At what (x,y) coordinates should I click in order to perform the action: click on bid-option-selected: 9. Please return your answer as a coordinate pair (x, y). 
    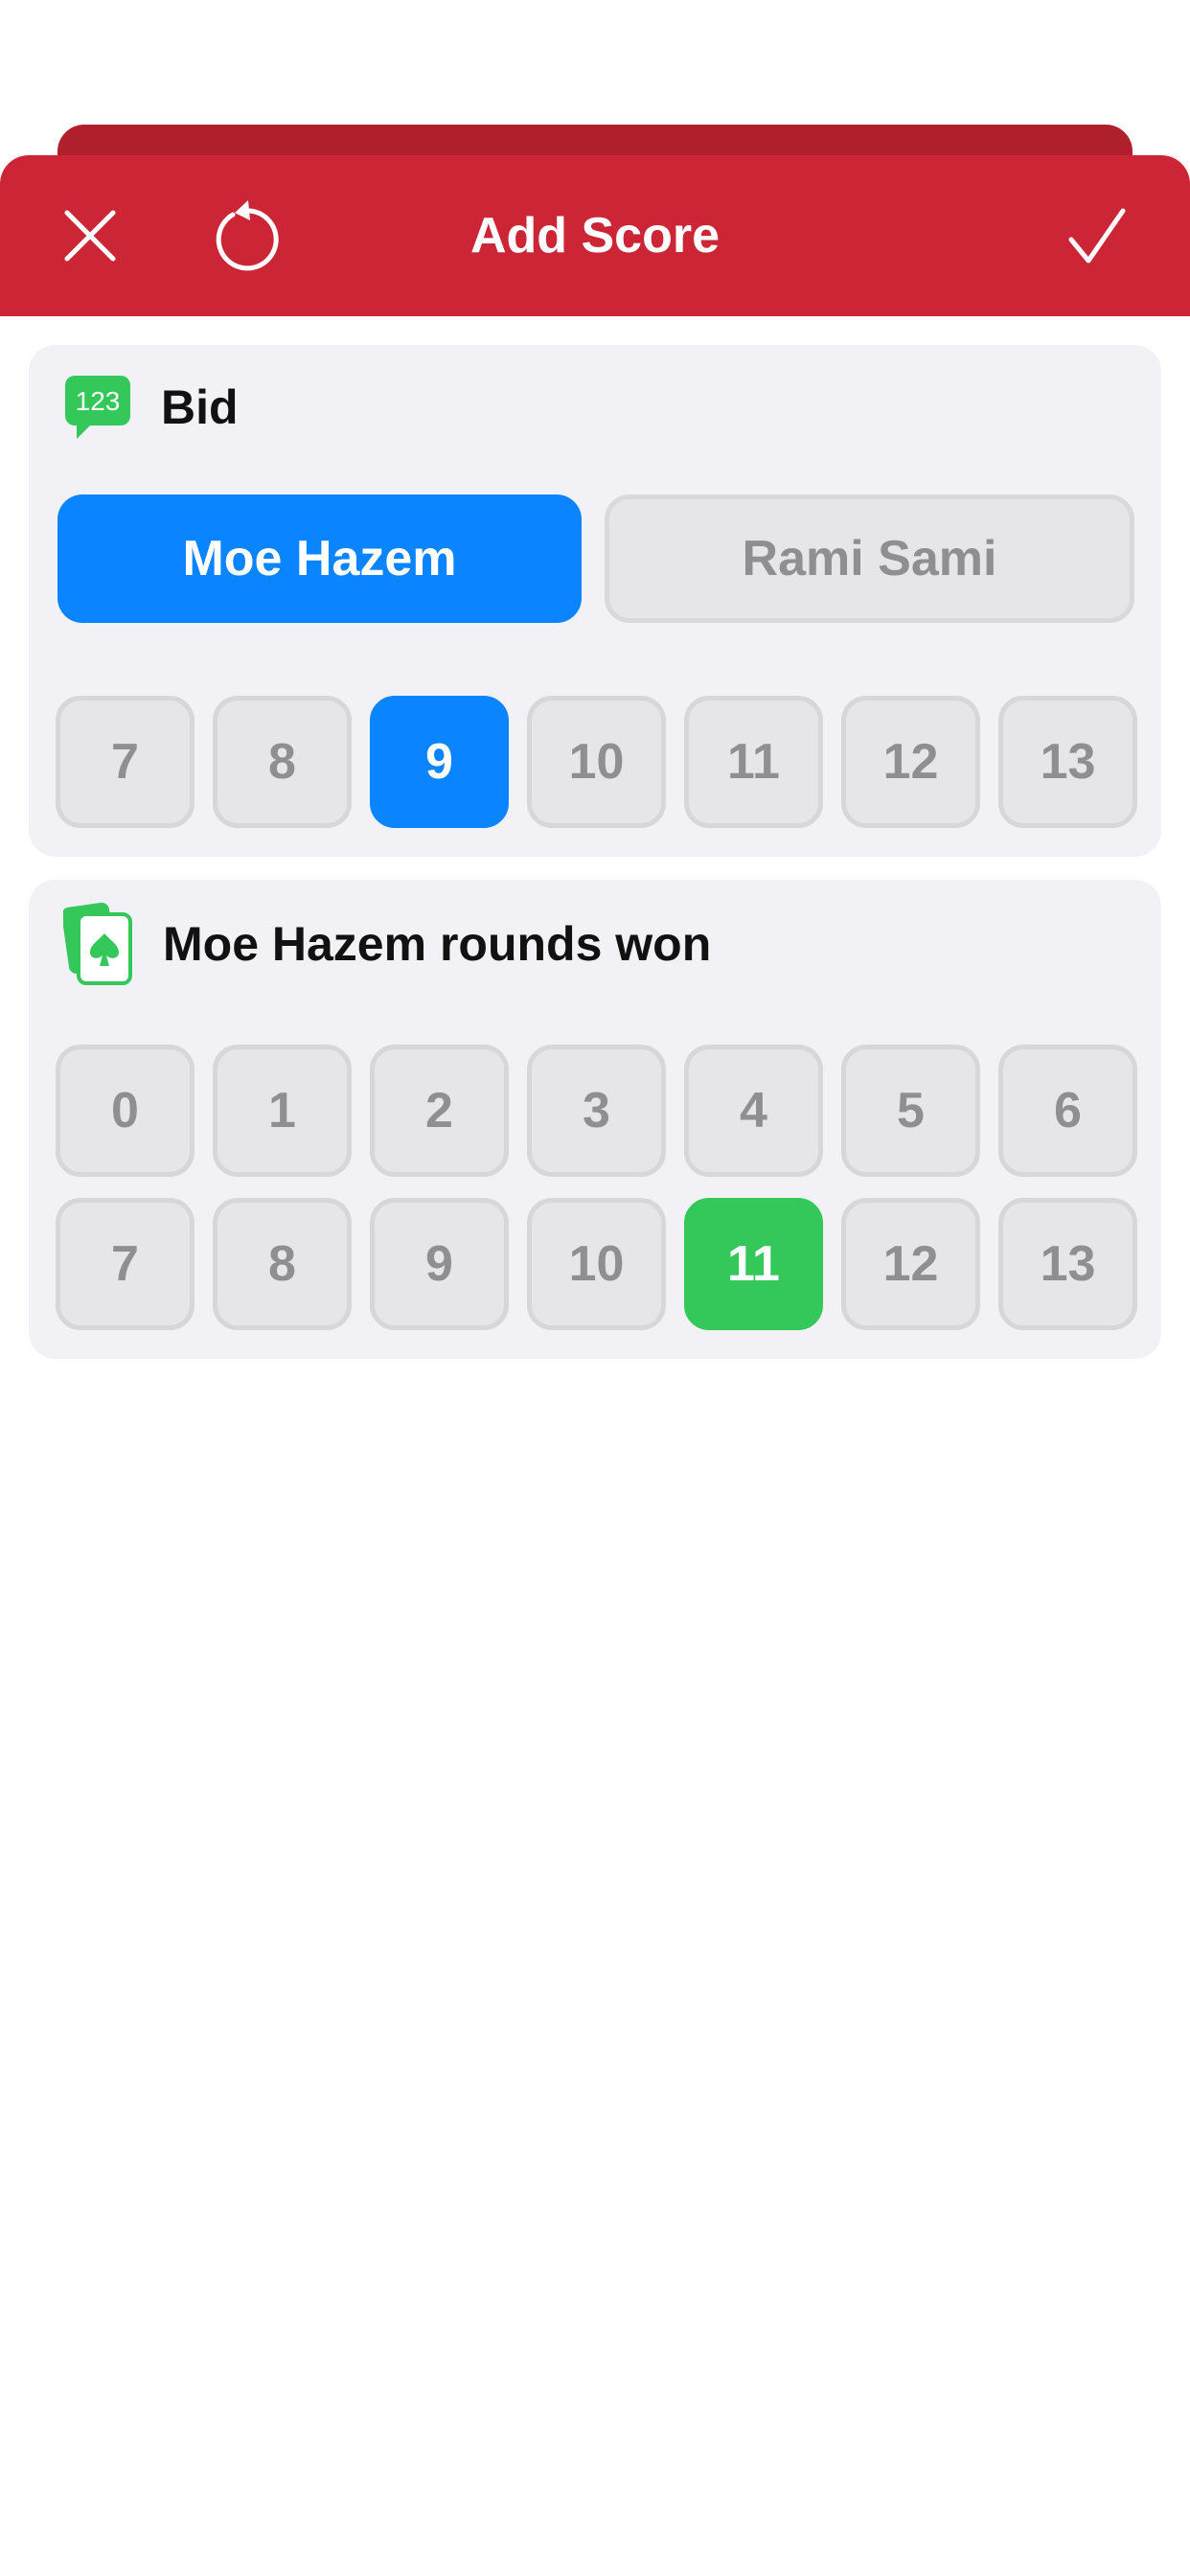
    Looking at the image, I should click on (440, 762).